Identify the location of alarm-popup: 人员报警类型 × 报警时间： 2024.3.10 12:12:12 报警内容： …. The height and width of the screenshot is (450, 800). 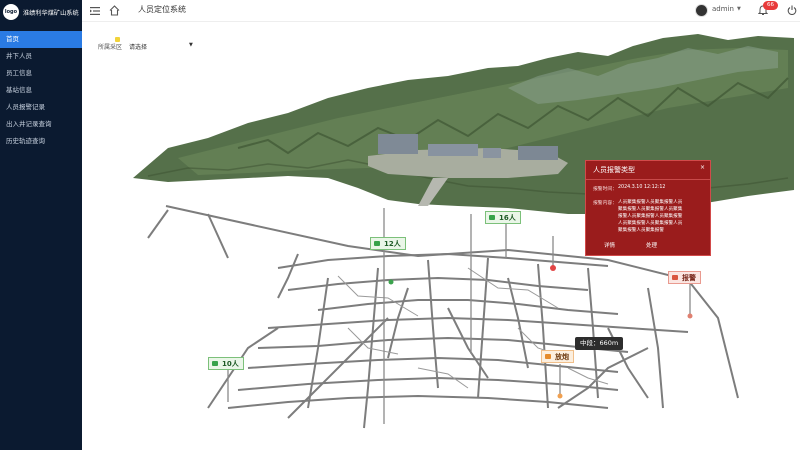
(648, 208).